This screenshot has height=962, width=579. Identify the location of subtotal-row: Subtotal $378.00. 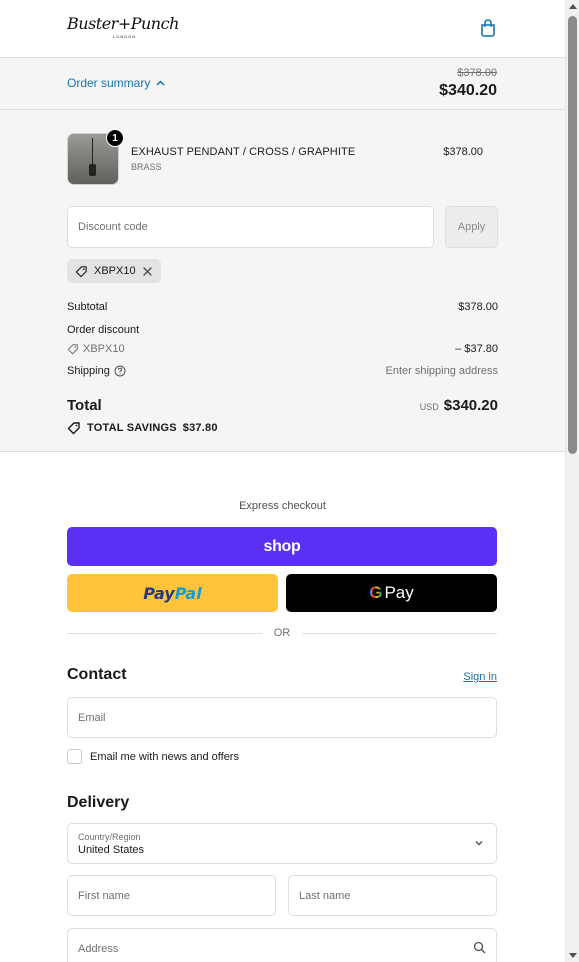
(282, 307).